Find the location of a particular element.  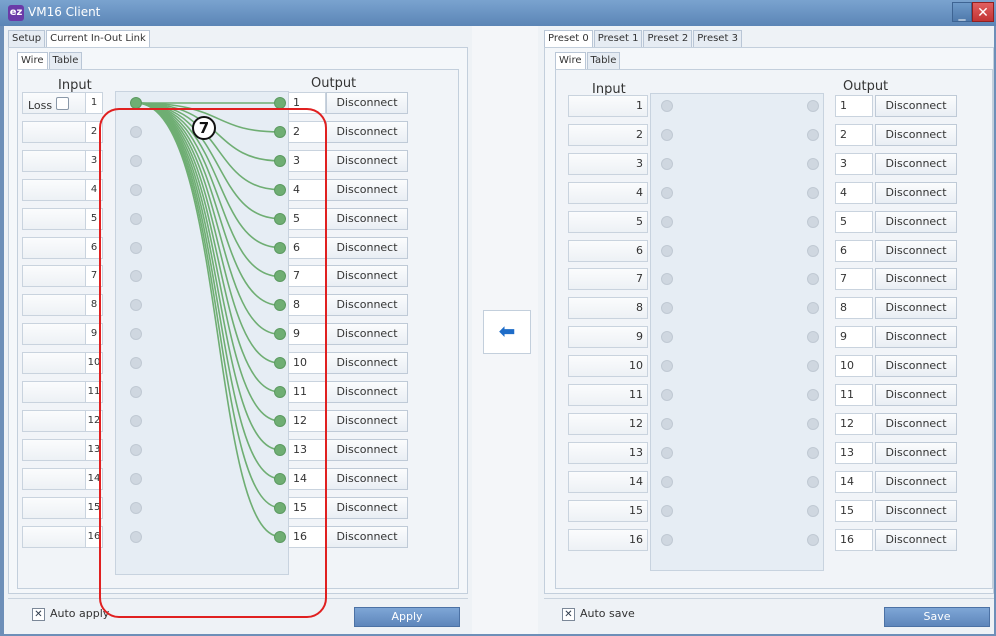

tab-current-in-out-link: Current In-Out Link is located at coordinates (98, 38).